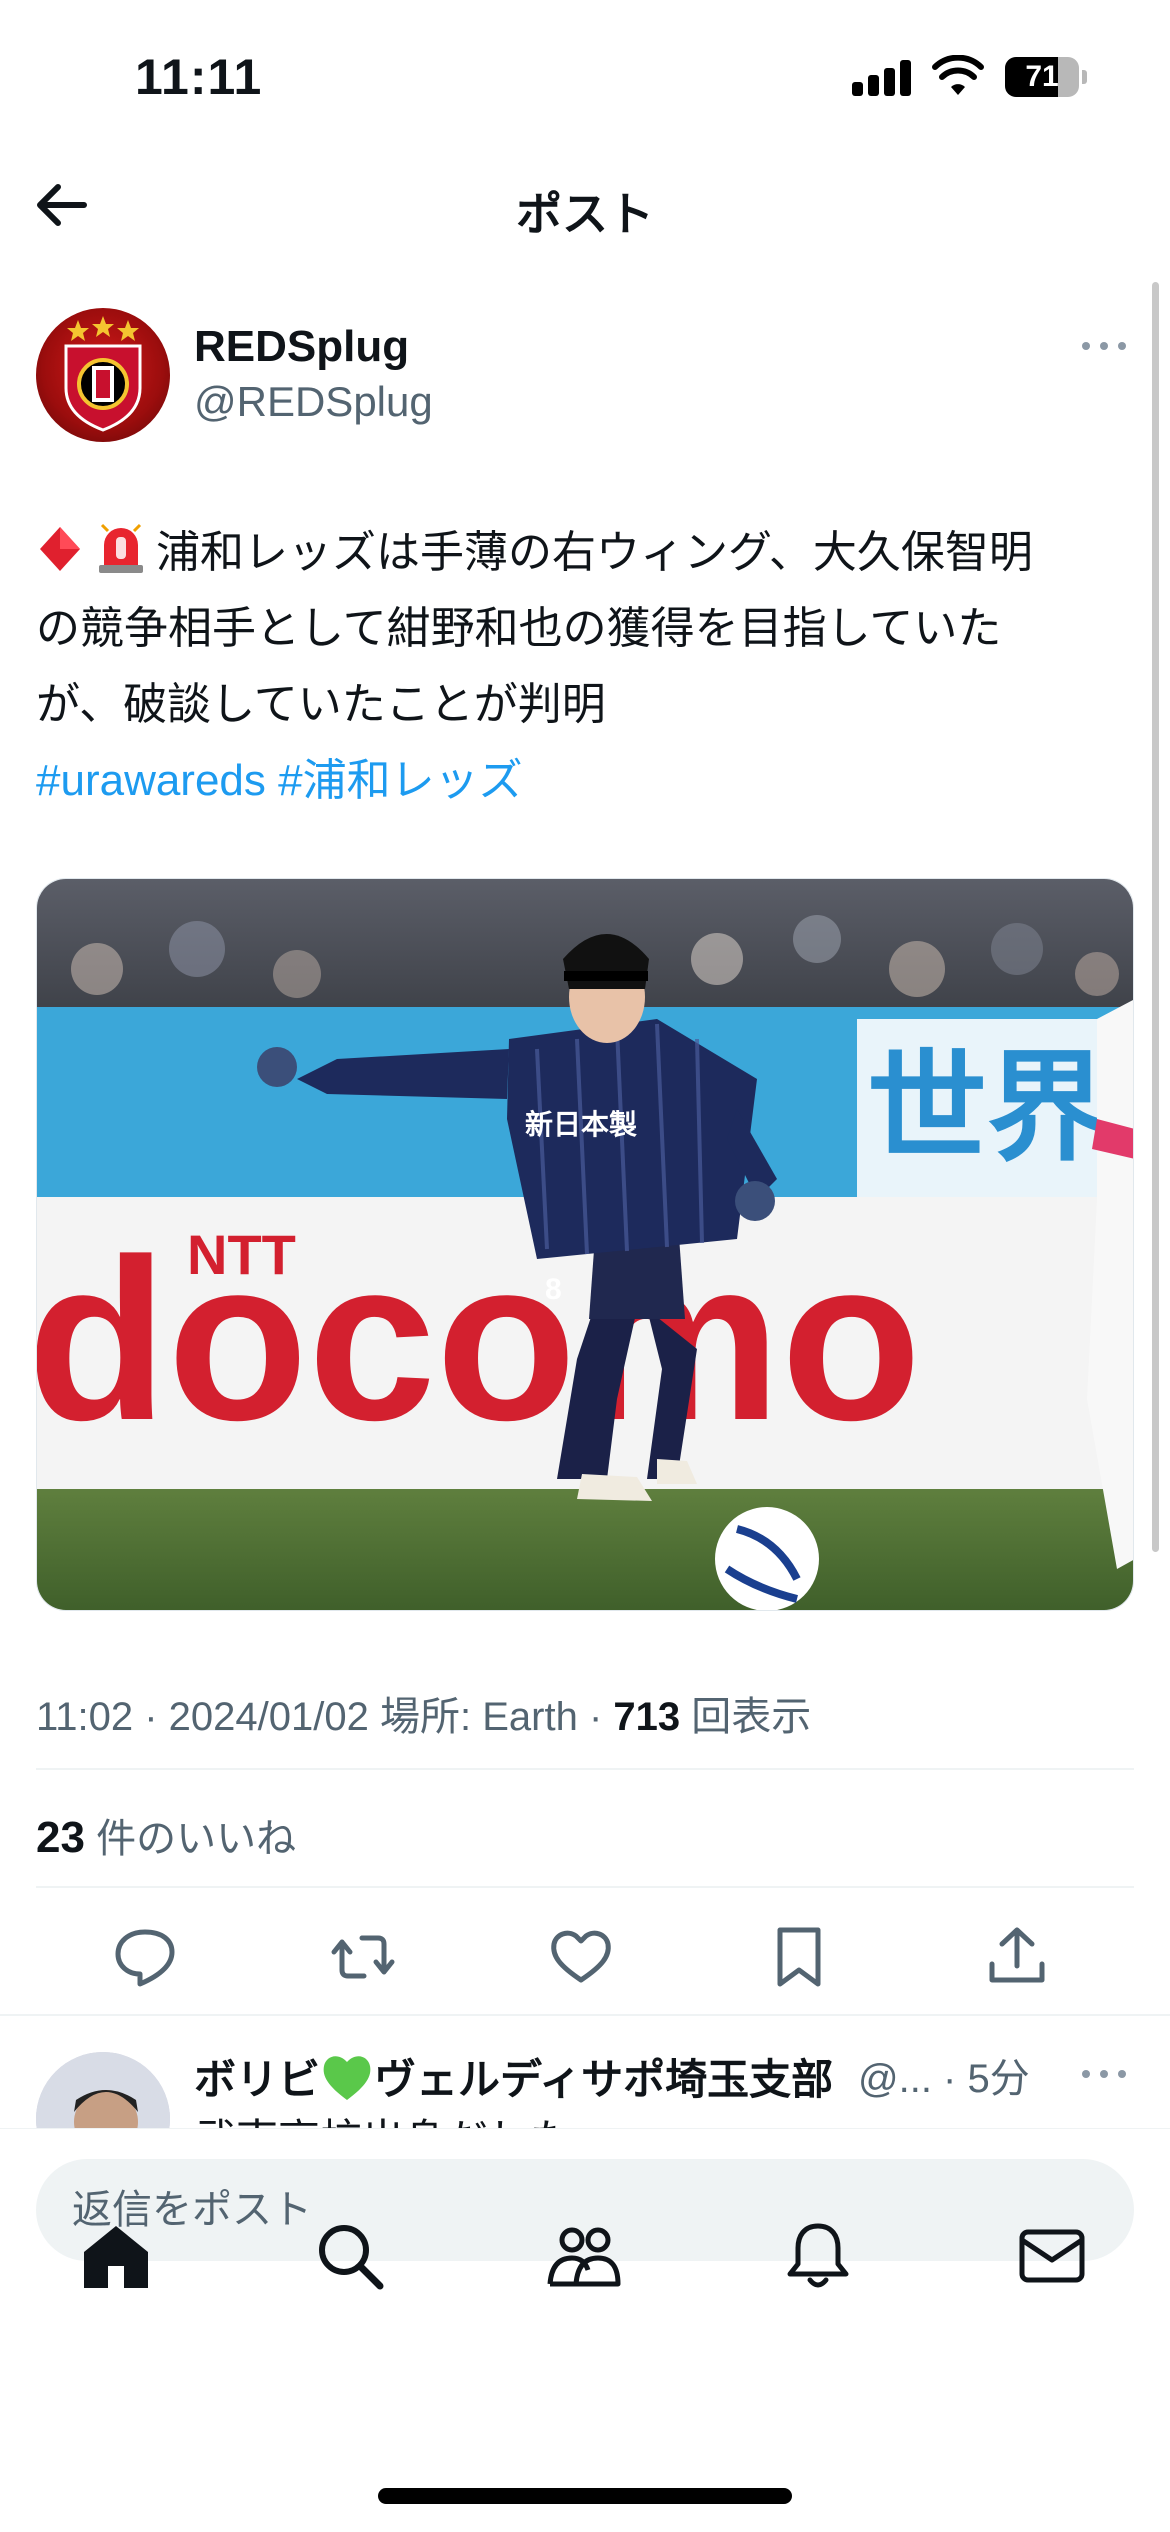  Describe the element at coordinates (581, 1124) in the screenshot. I see `shirt-text: 新日本製` at that location.